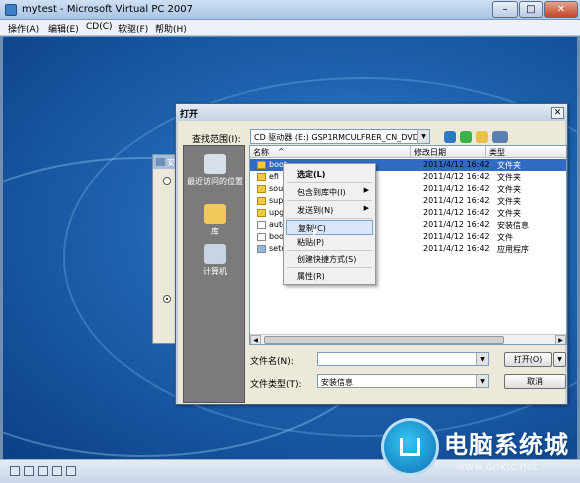 The width and height of the screenshot is (580, 483). I want to click on watermark-logo, so click(410, 447).